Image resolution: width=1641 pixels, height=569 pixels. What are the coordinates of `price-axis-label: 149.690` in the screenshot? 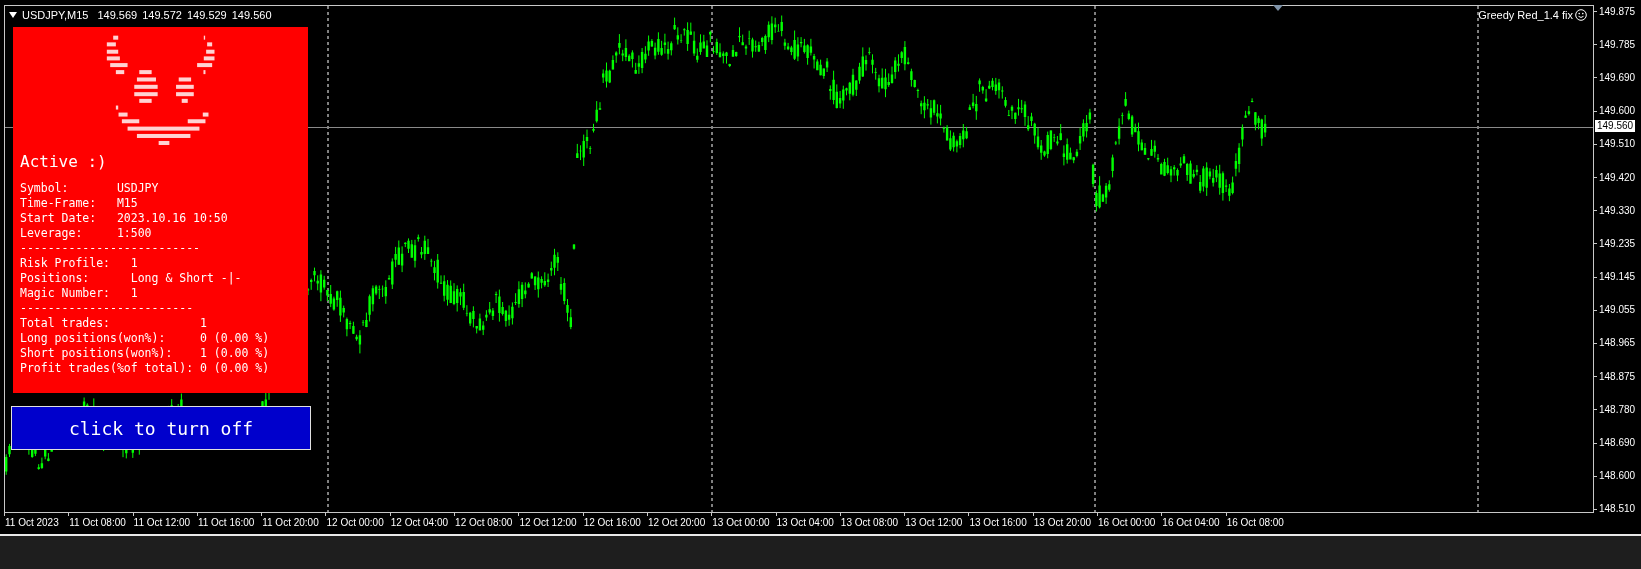 It's located at (1617, 77).